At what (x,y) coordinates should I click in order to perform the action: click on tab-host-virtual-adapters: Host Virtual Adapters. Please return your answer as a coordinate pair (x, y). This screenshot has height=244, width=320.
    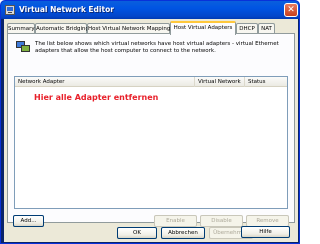
    Looking at the image, I should click on (203, 28).